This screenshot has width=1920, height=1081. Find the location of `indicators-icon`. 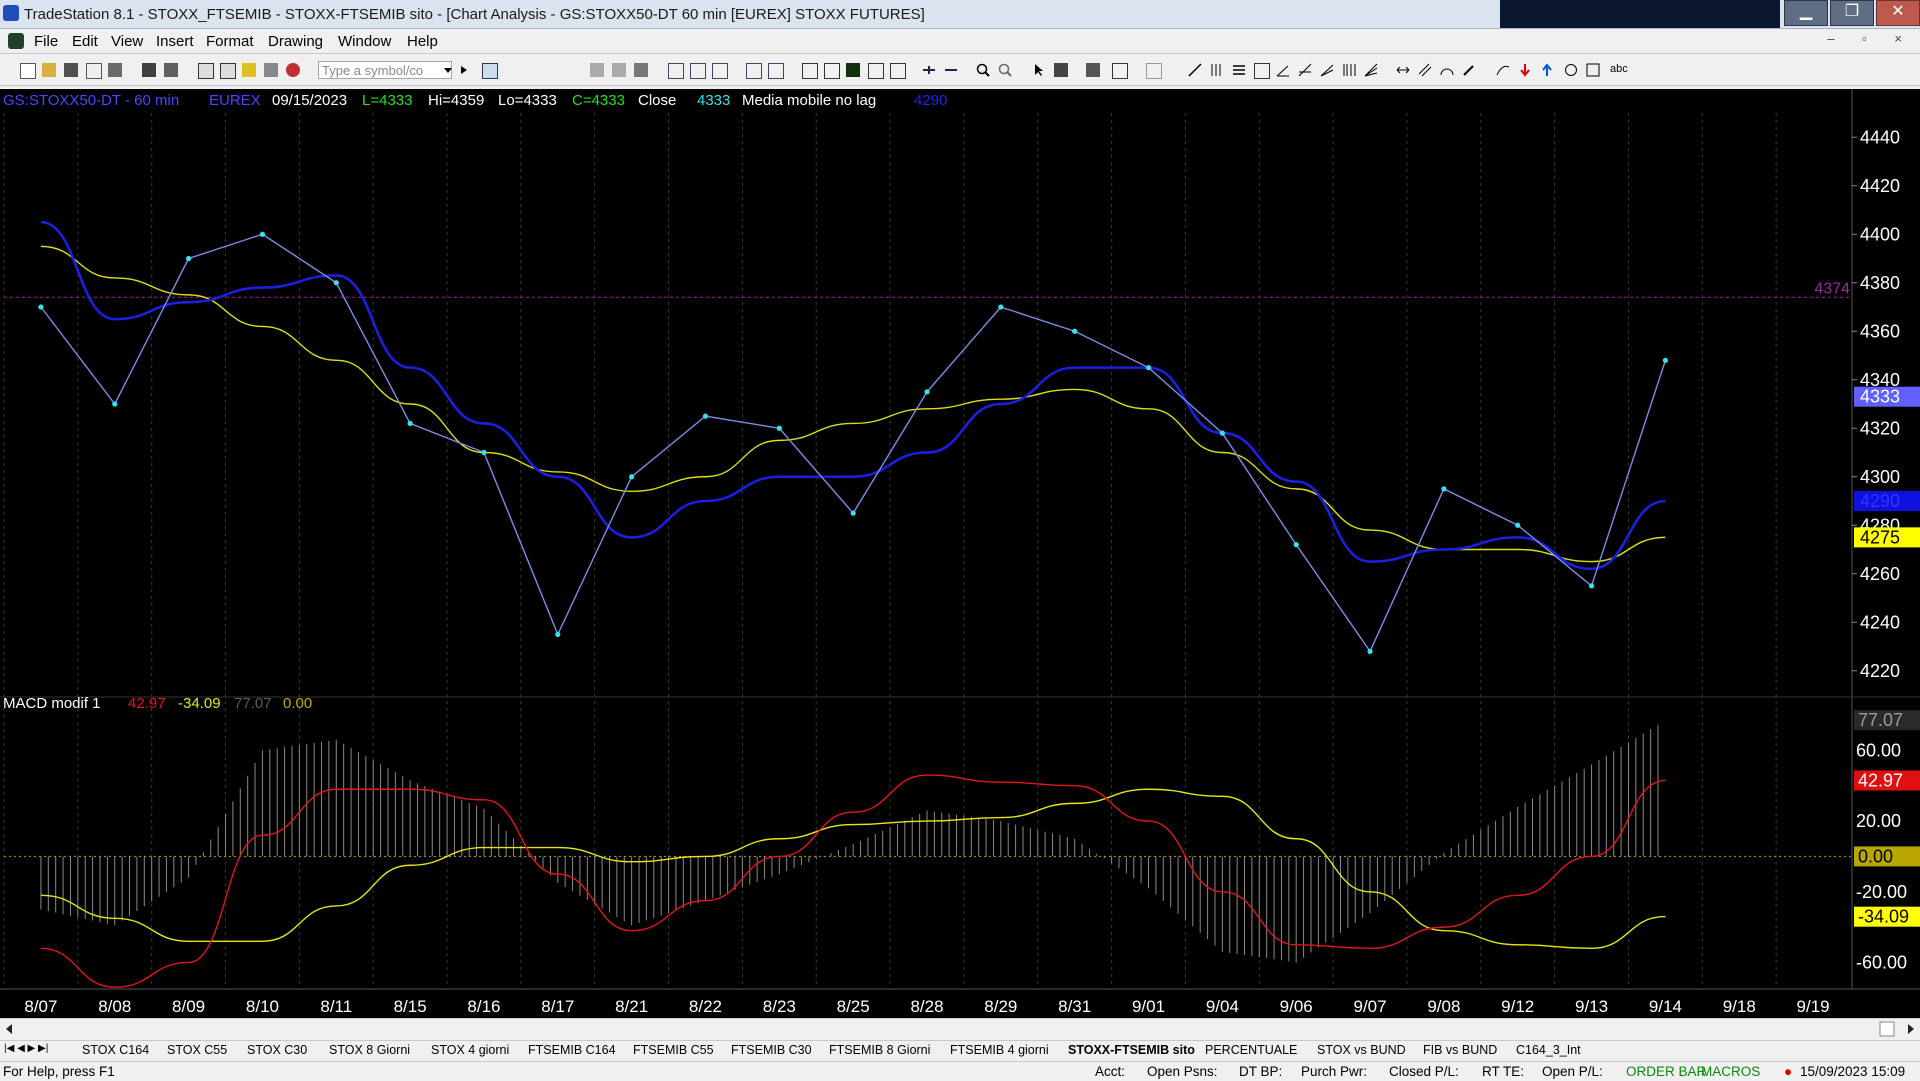

indicators-icon is located at coordinates (776, 71).